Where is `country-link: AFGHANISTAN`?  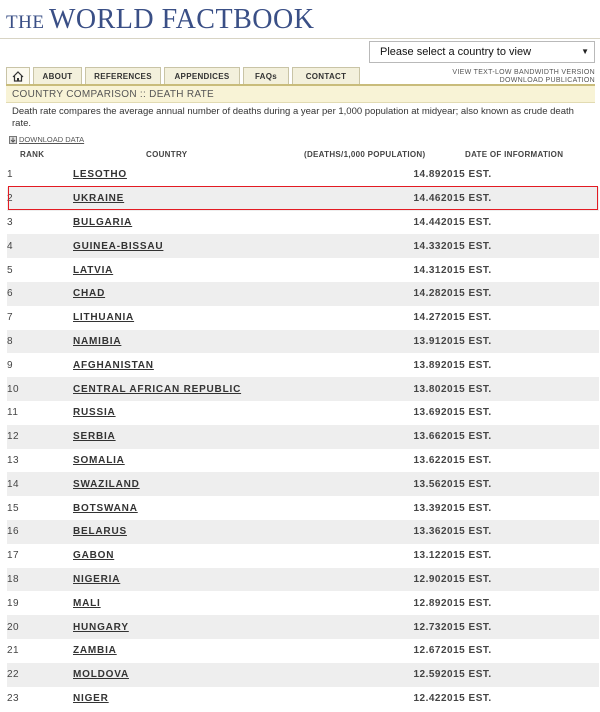
country-link: AFGHANISTAN is located at coordinates (113, 365).